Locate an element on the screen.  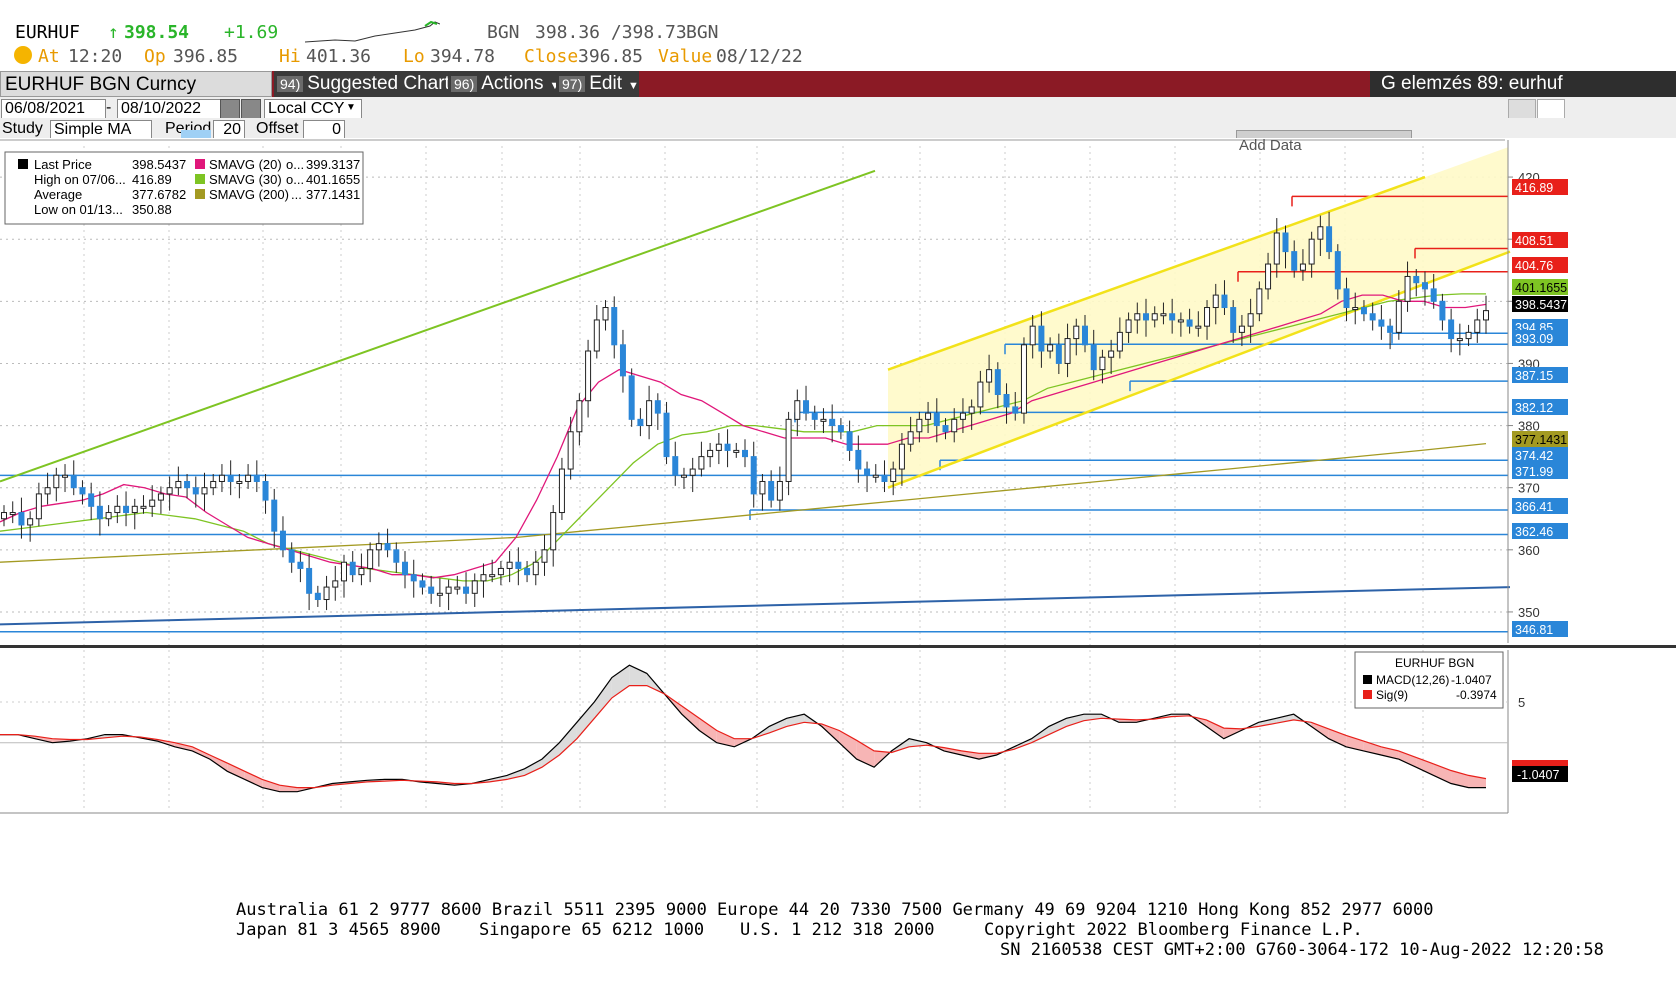
x-tick-label: Feb 28 is located at coordinates (580, 817).